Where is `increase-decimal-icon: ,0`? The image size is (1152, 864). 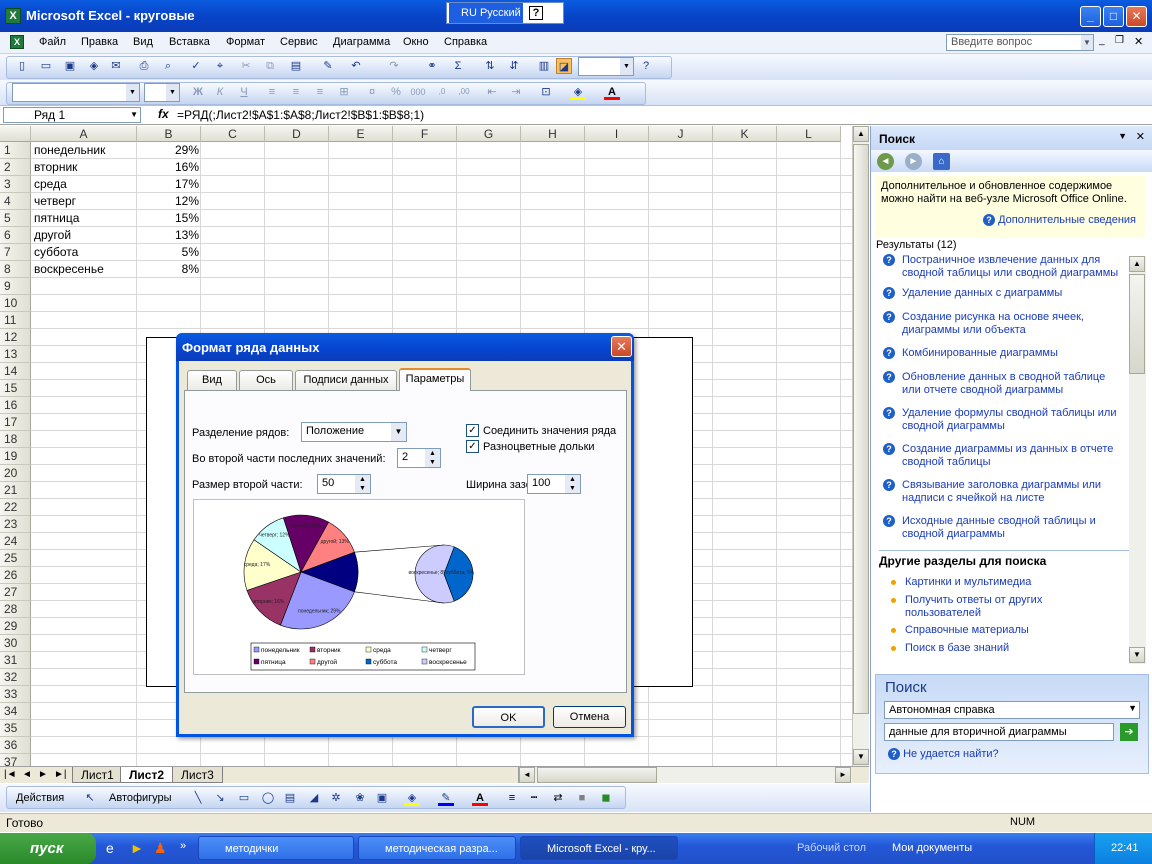
increase-decimal-icon: ,0 is located at coordinates (442, 92).